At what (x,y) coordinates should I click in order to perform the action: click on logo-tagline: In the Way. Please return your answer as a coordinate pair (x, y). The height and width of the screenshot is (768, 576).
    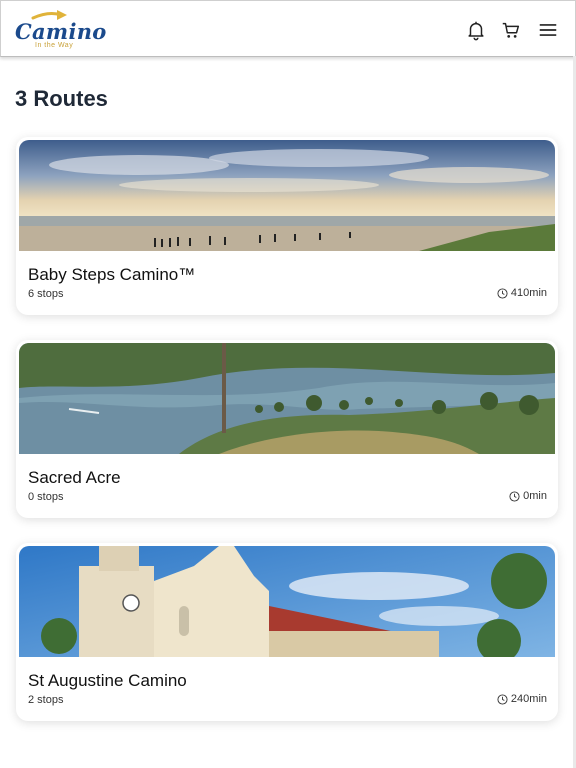
    Looking at the image, I should click on (54, 45).